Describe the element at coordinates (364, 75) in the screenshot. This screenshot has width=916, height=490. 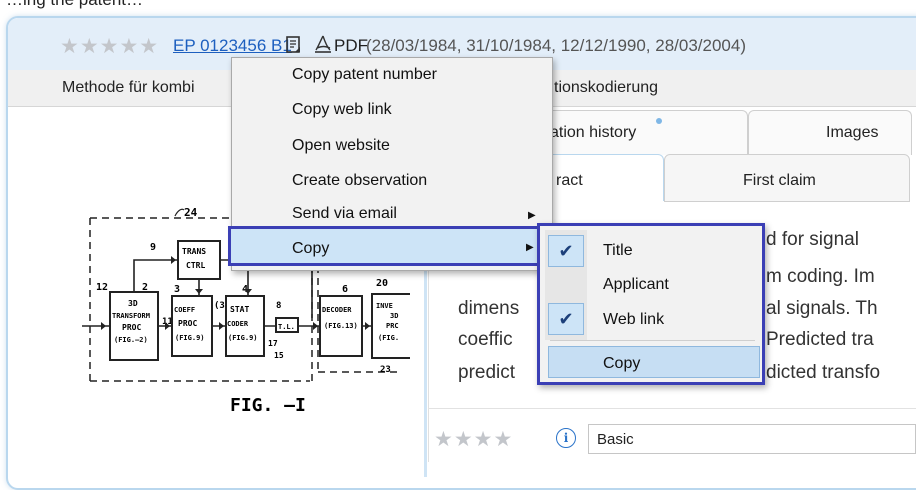
I see `menu-copy-patent-number: Copy patent number` at that location.